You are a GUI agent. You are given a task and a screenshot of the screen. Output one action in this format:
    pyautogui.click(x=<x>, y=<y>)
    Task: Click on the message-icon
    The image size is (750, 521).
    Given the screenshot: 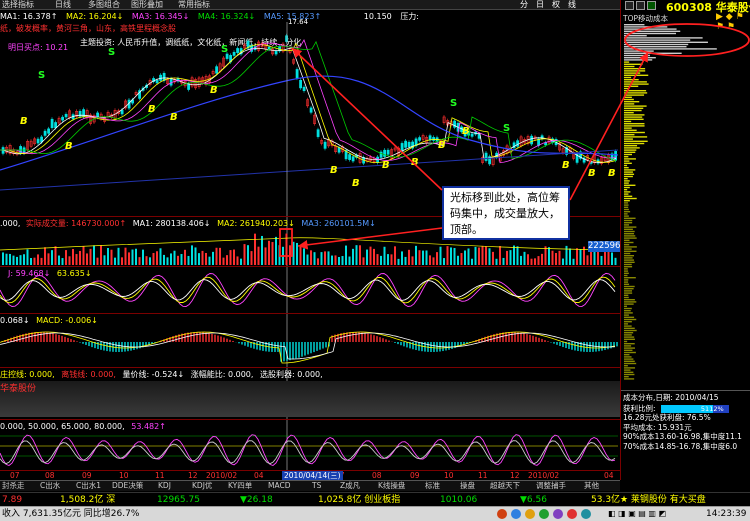 What is the action you would take?
    pyautogui.click(x=558, y=514)
    